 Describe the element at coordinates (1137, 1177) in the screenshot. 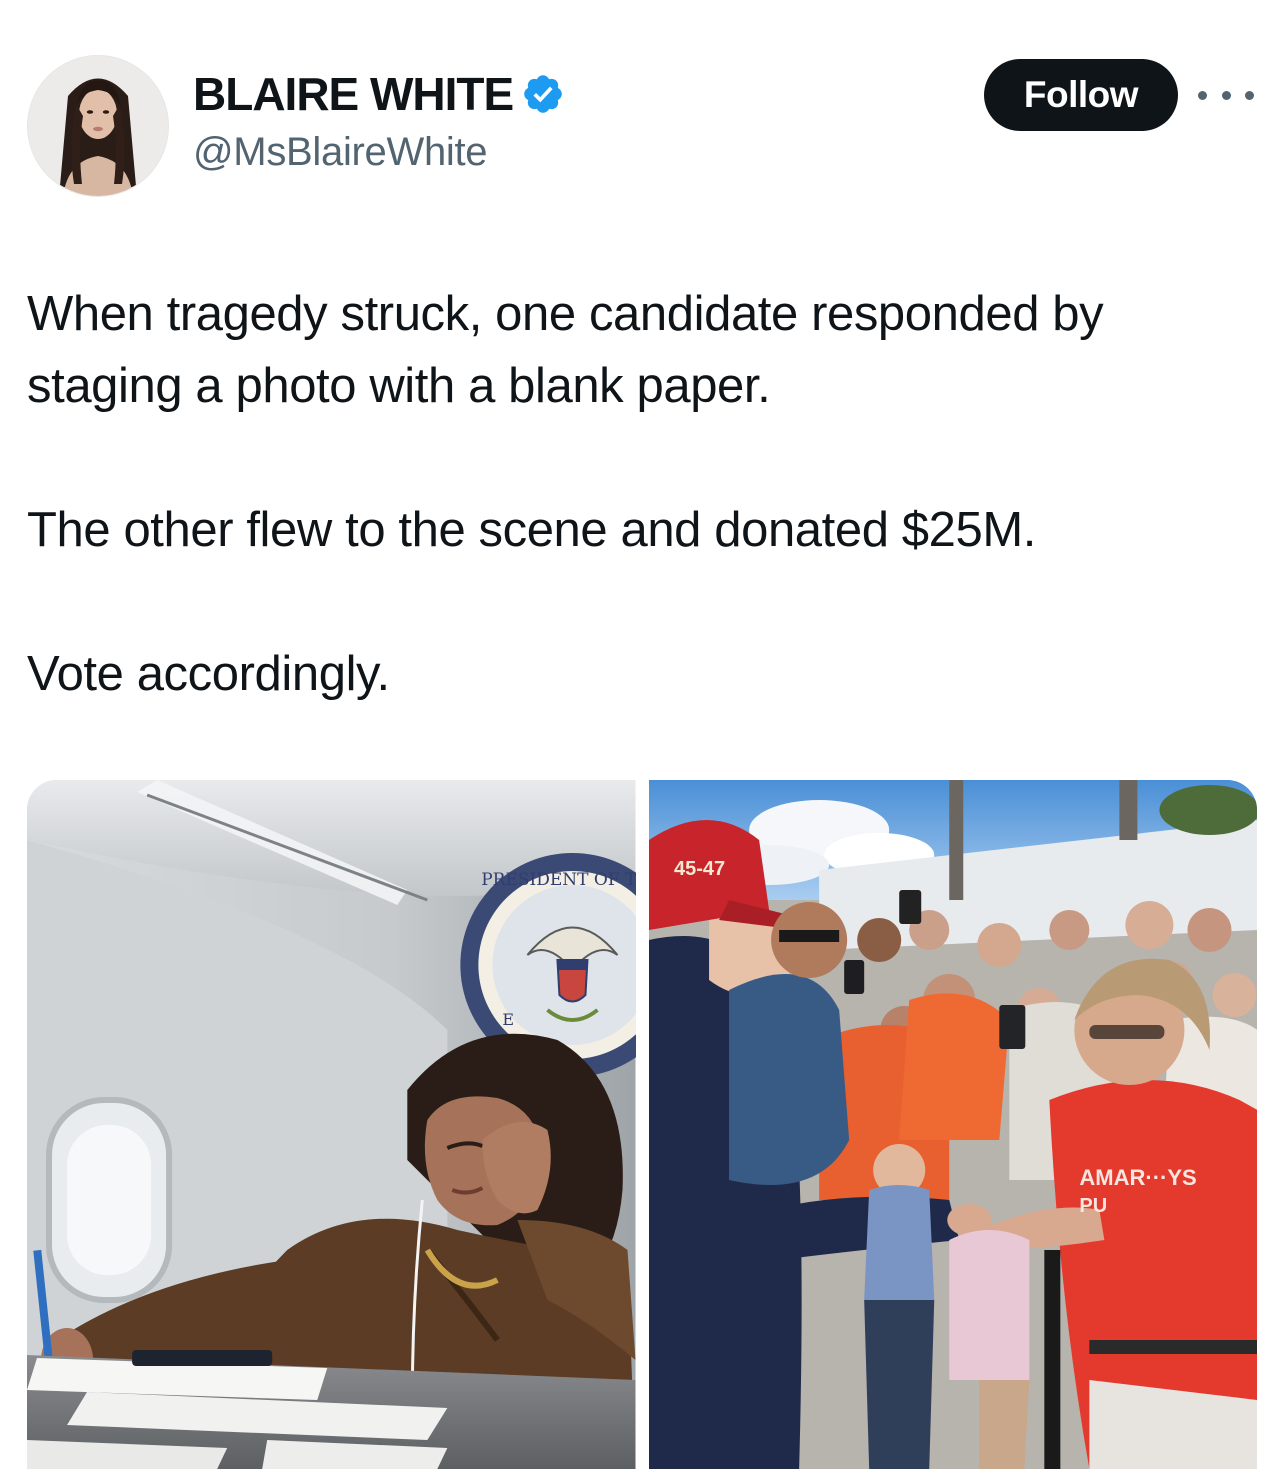

I see `shirt-text-1: AMAR···YS` at that location.